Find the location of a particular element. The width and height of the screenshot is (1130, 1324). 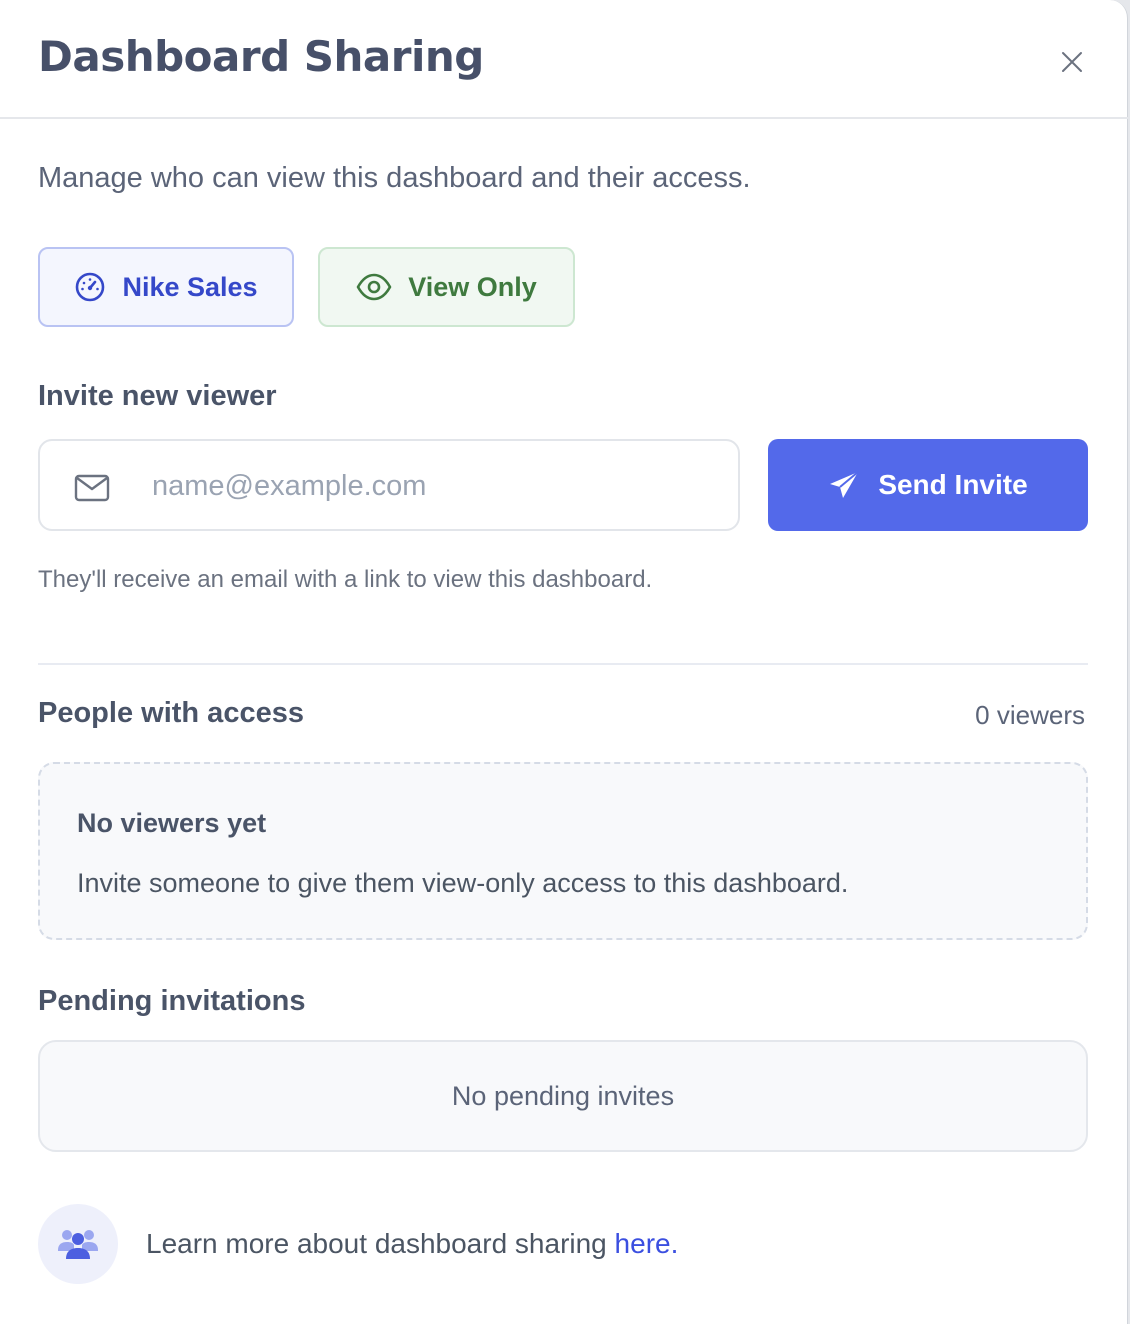

close-button is located at coordinates (1072, 62).